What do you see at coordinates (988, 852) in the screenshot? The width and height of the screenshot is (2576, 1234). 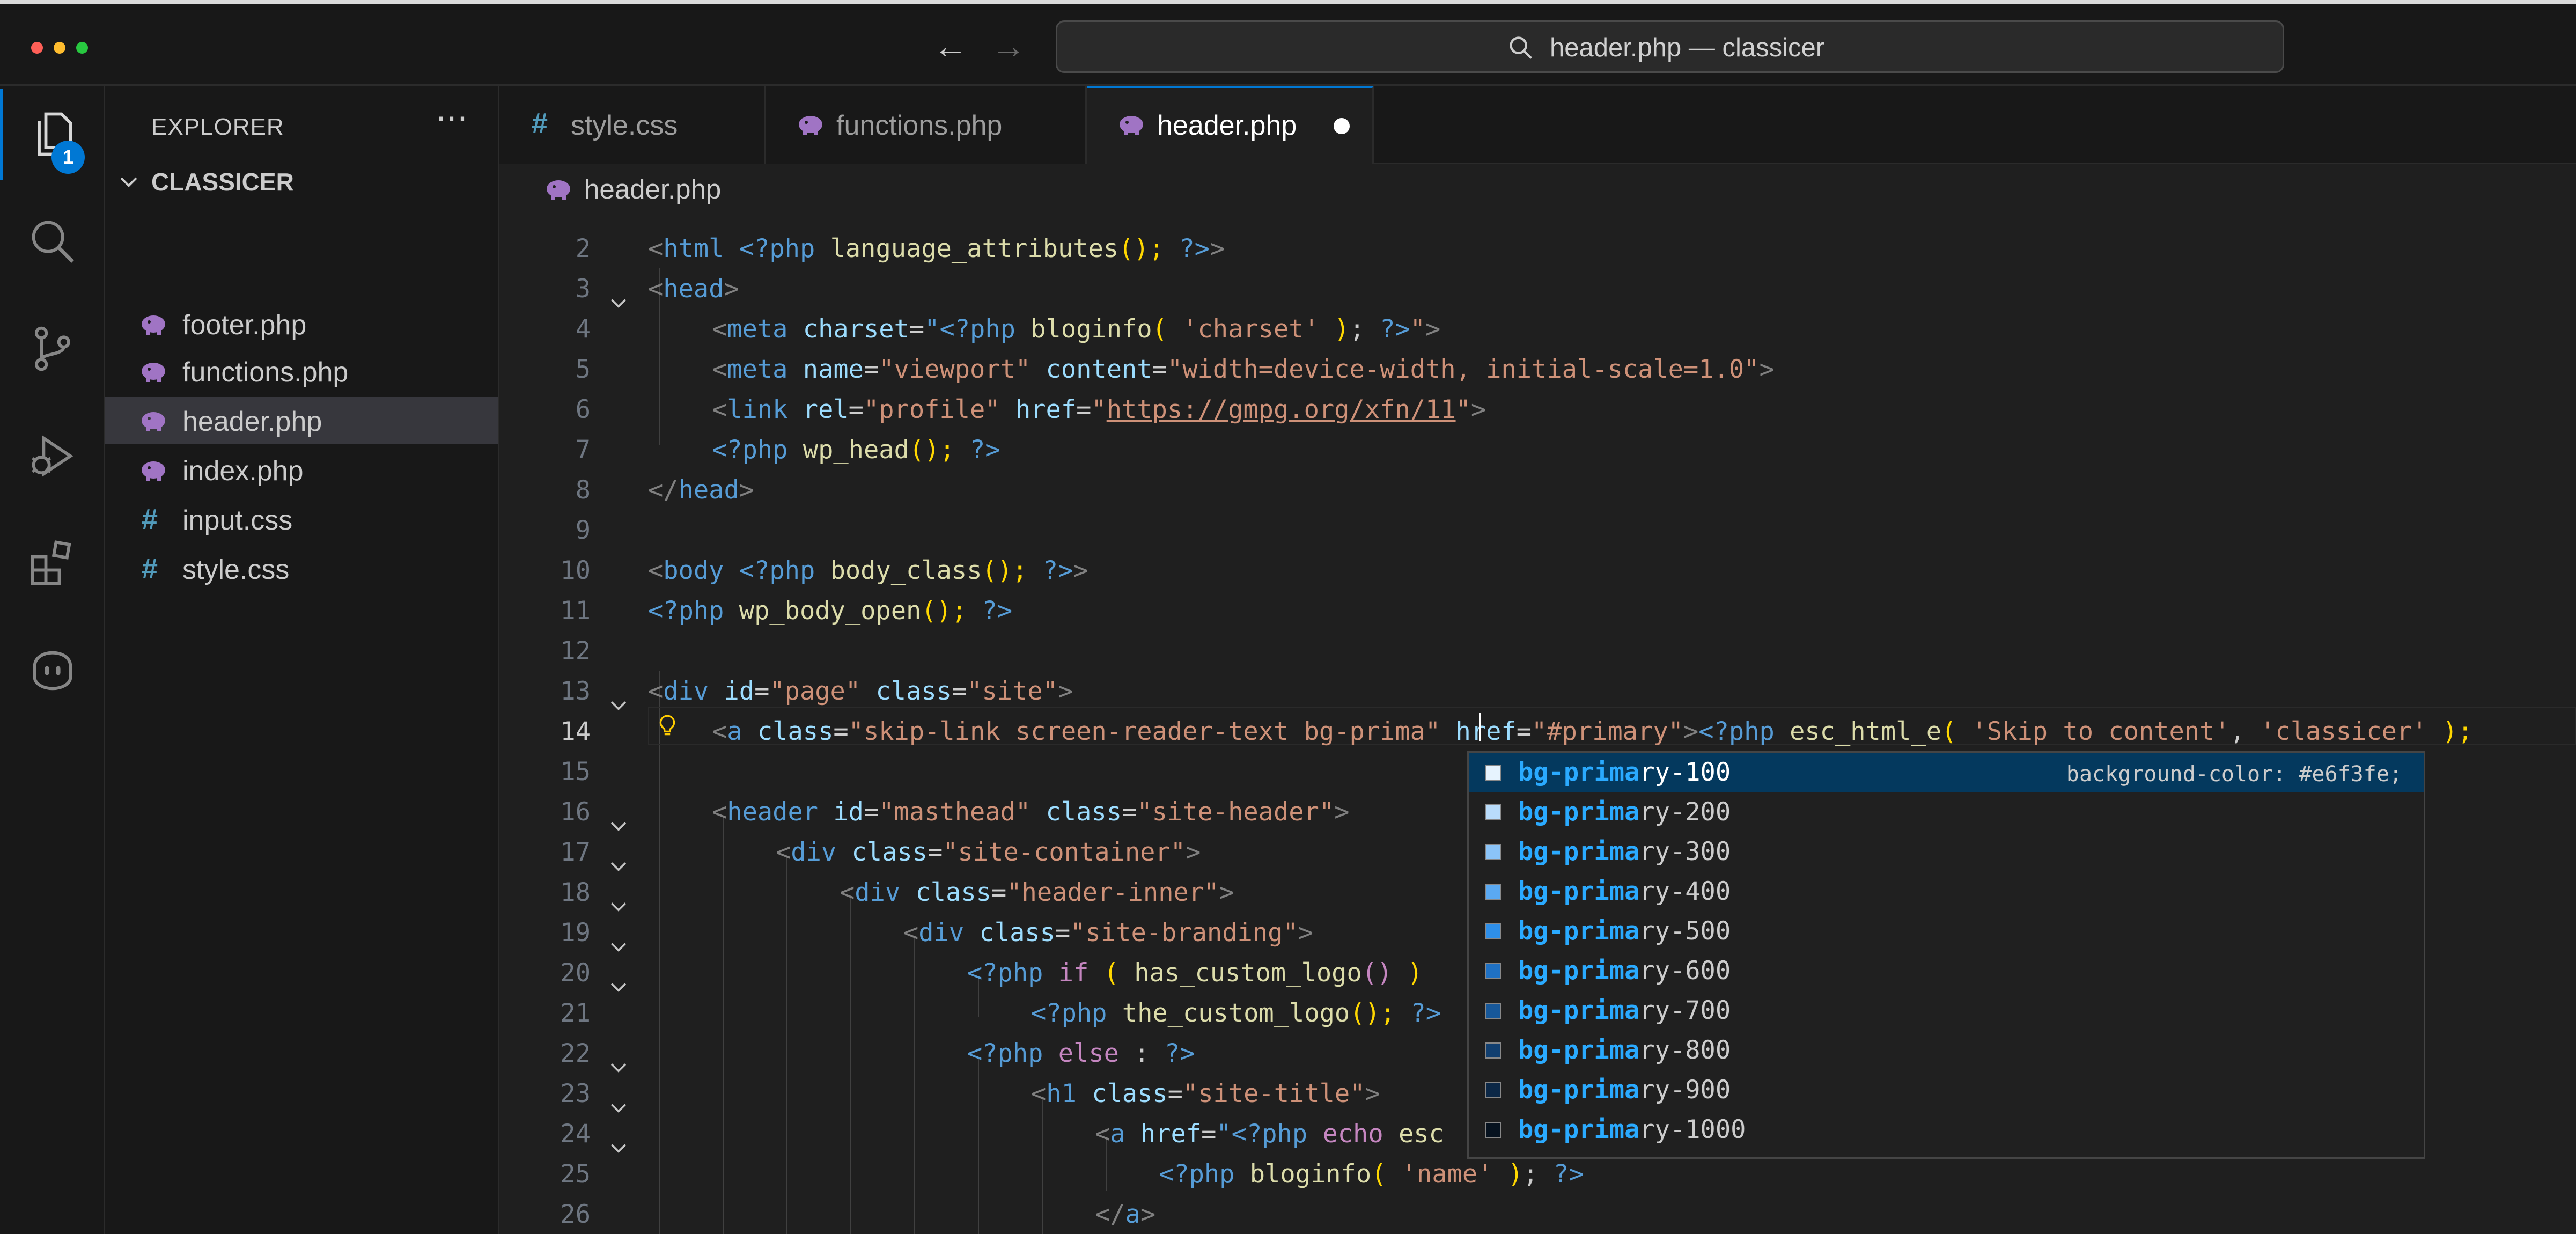 I see `code-line-17: <div class="site-container">` at bounding box center [988, 852].